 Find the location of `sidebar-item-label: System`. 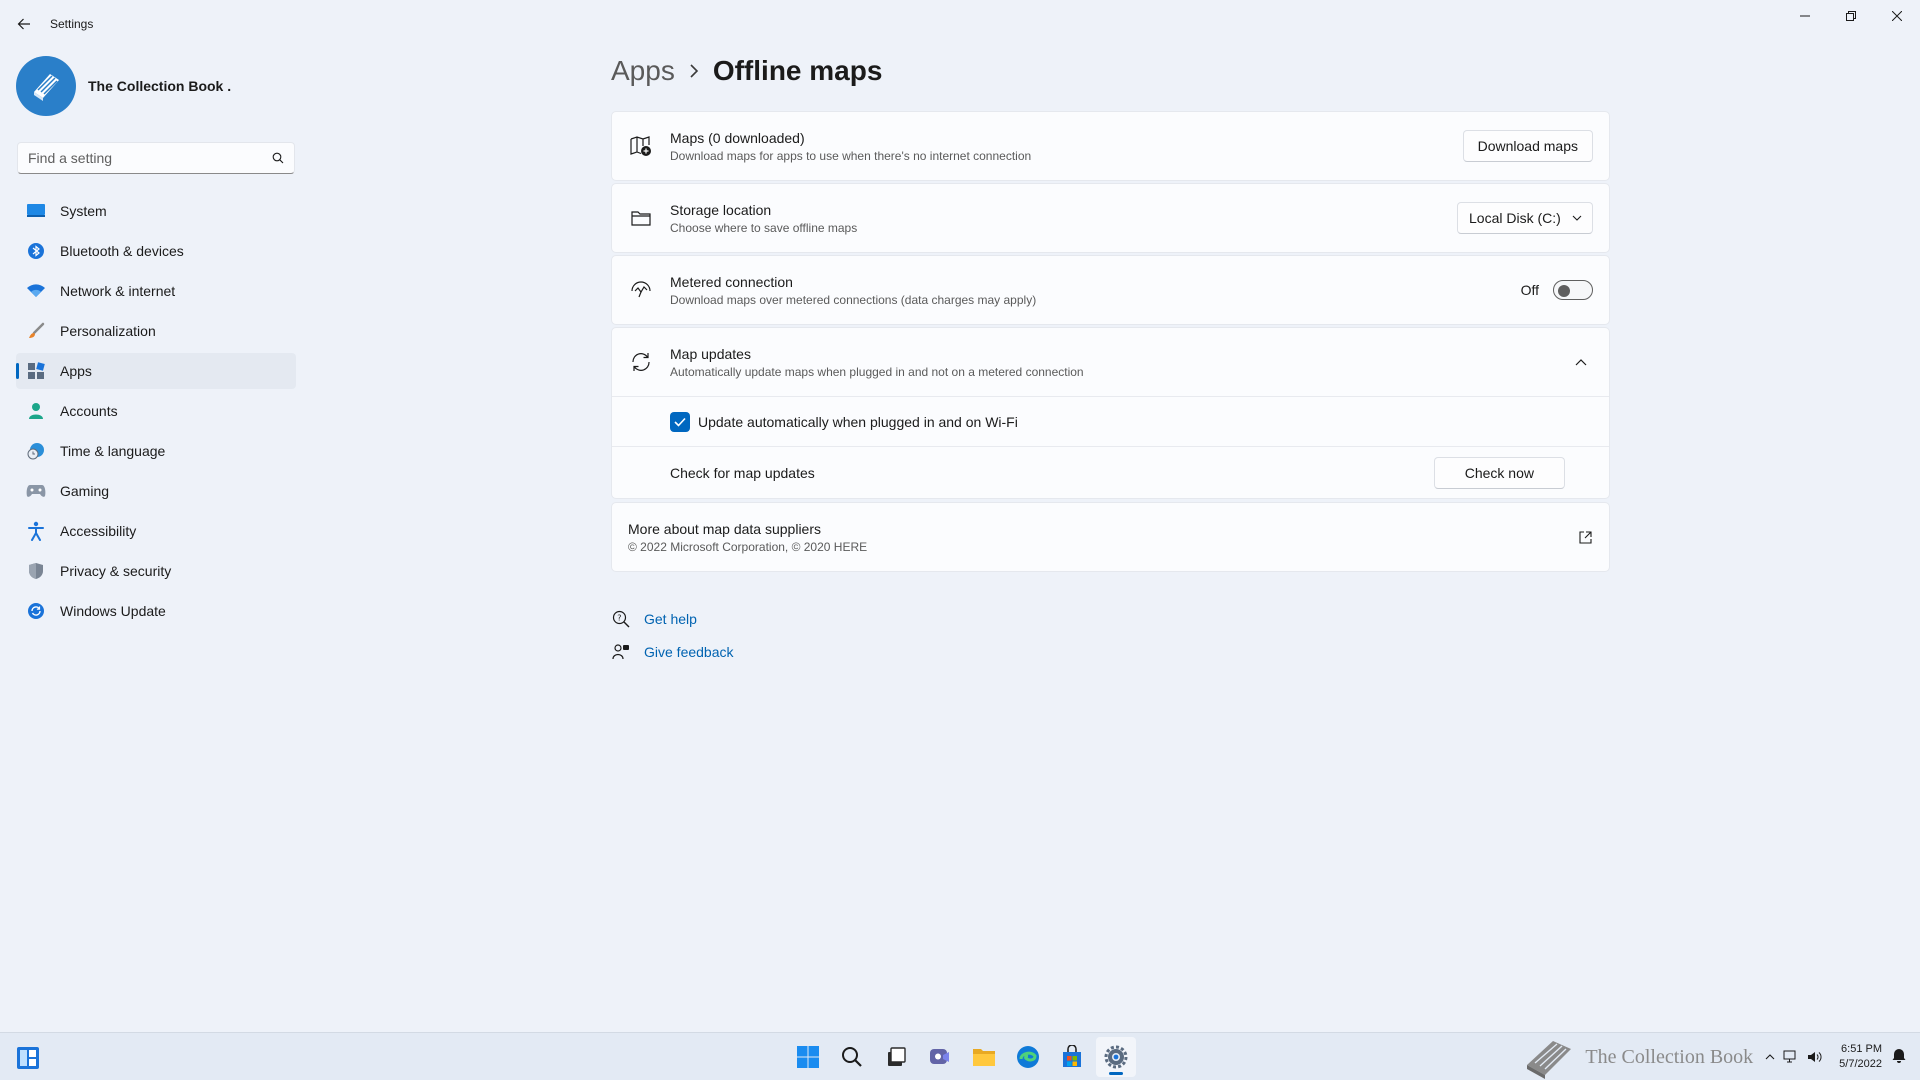

sidebar-item-label: System is located at coordinates (83, 211).